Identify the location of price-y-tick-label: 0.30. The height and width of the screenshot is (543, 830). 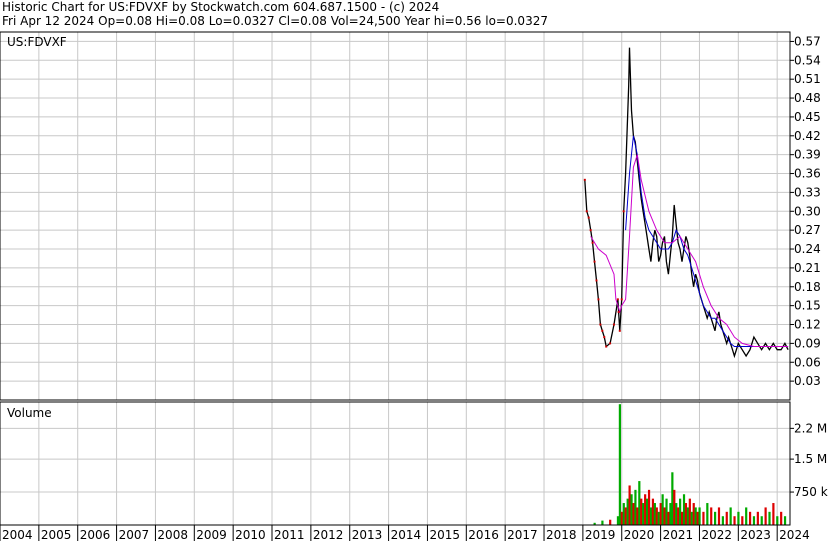
(807, 211).